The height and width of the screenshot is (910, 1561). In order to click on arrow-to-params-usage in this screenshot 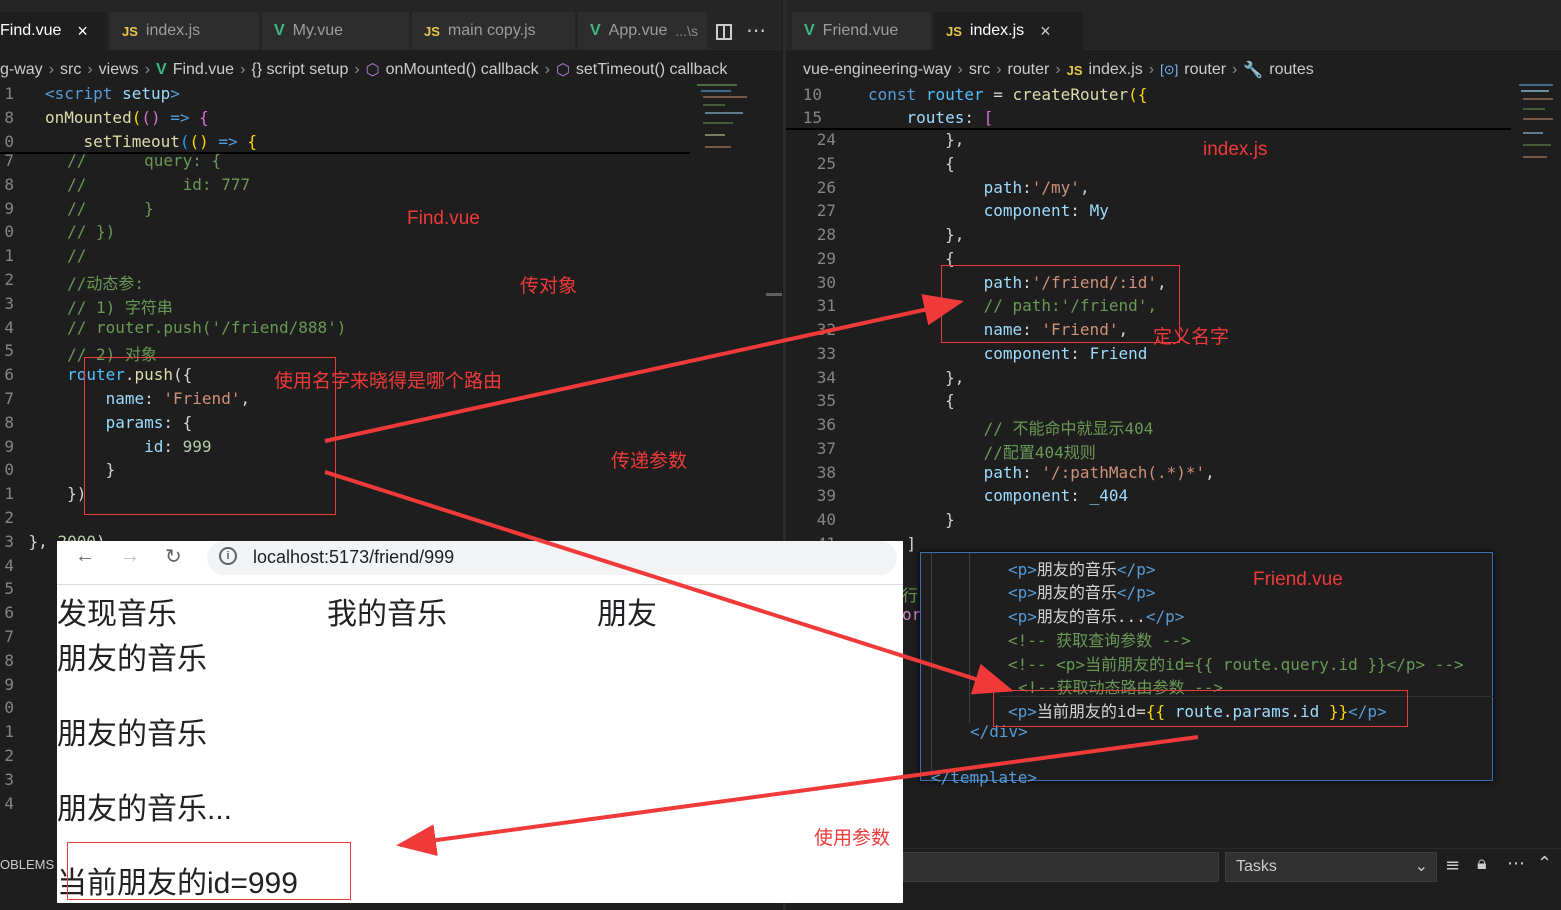, I will do `click(669, 582)`.